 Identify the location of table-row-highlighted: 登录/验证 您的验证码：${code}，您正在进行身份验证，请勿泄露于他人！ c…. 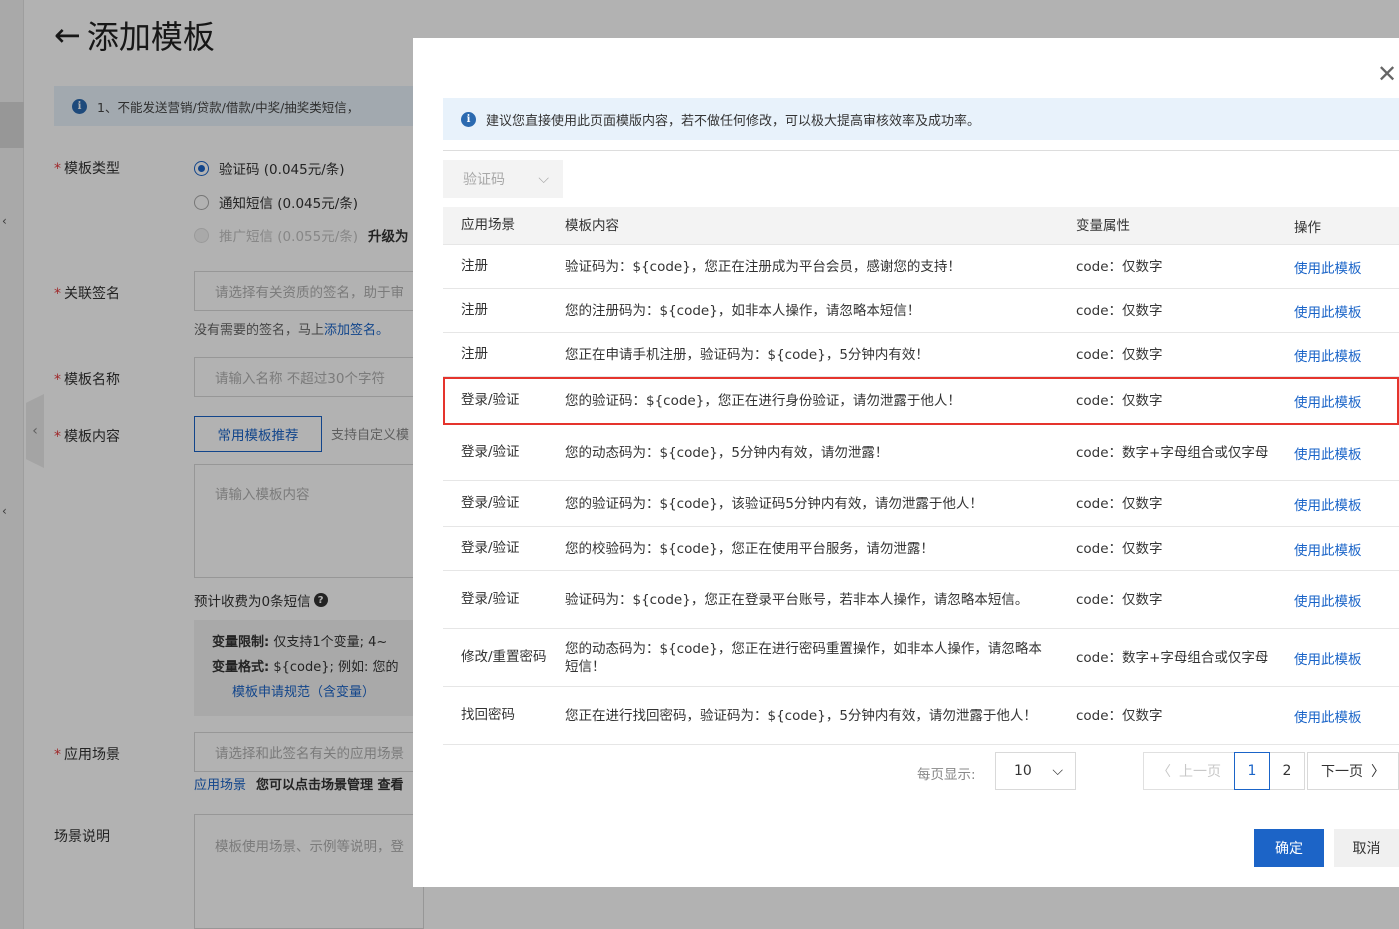
(921, 401).